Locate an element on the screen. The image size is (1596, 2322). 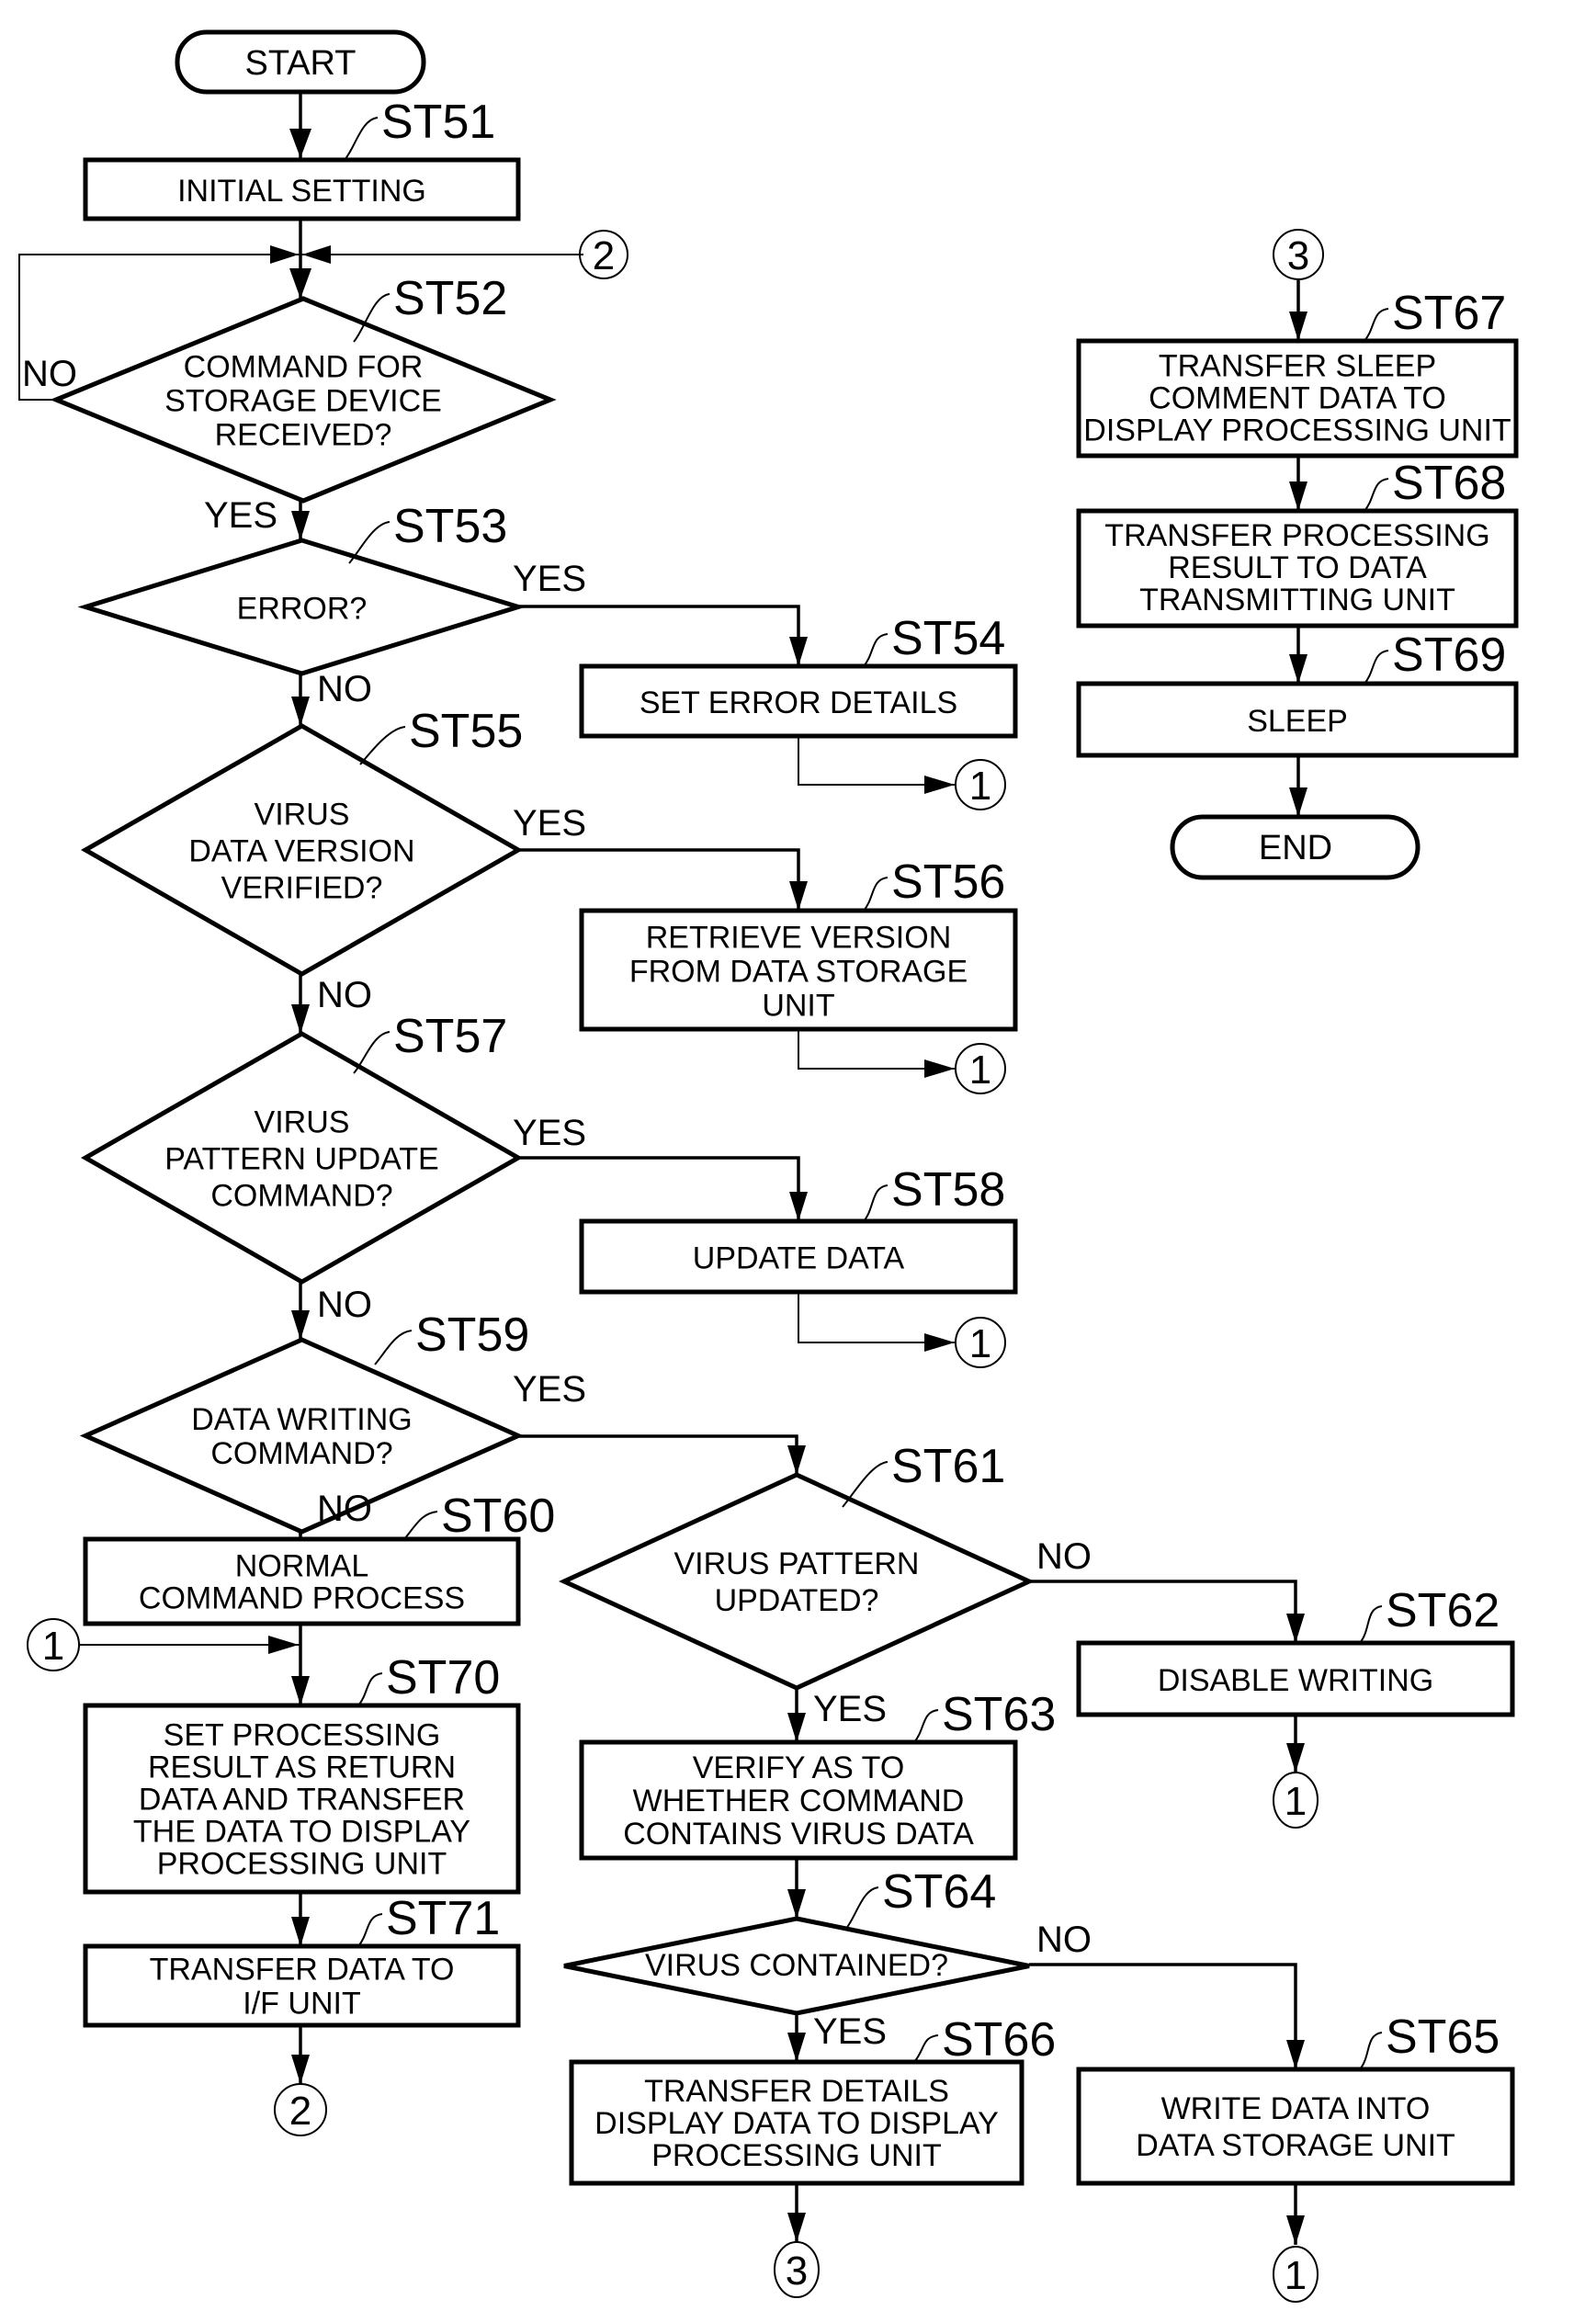
step-text-line: INITIAL SETTING is located at coordinates (301, 191).